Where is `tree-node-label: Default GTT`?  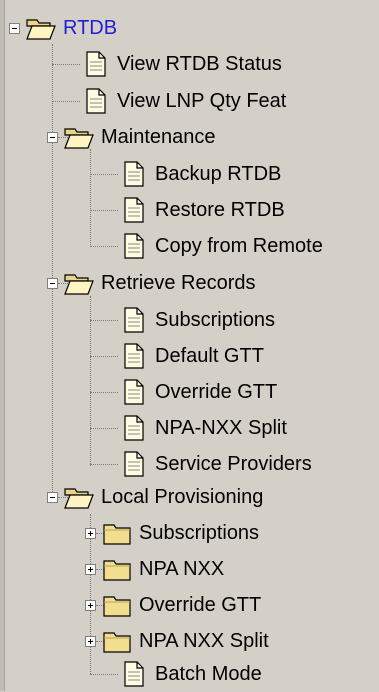 tree-node-label: Default GTT is located at coordinates (206, 356).